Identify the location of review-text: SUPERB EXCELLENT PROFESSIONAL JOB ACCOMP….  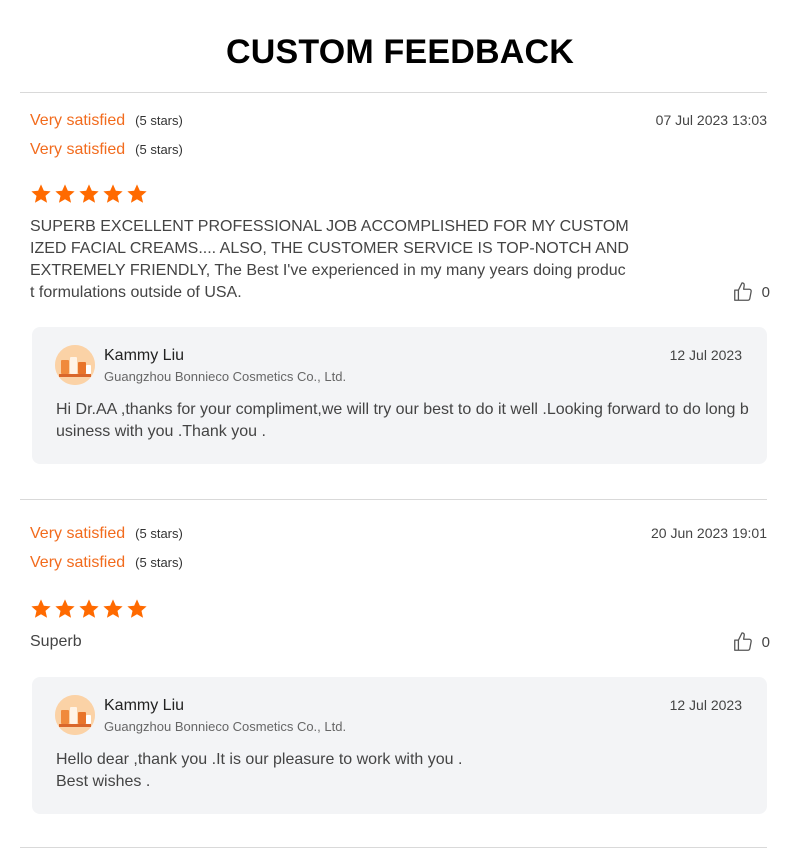
(329, 259).